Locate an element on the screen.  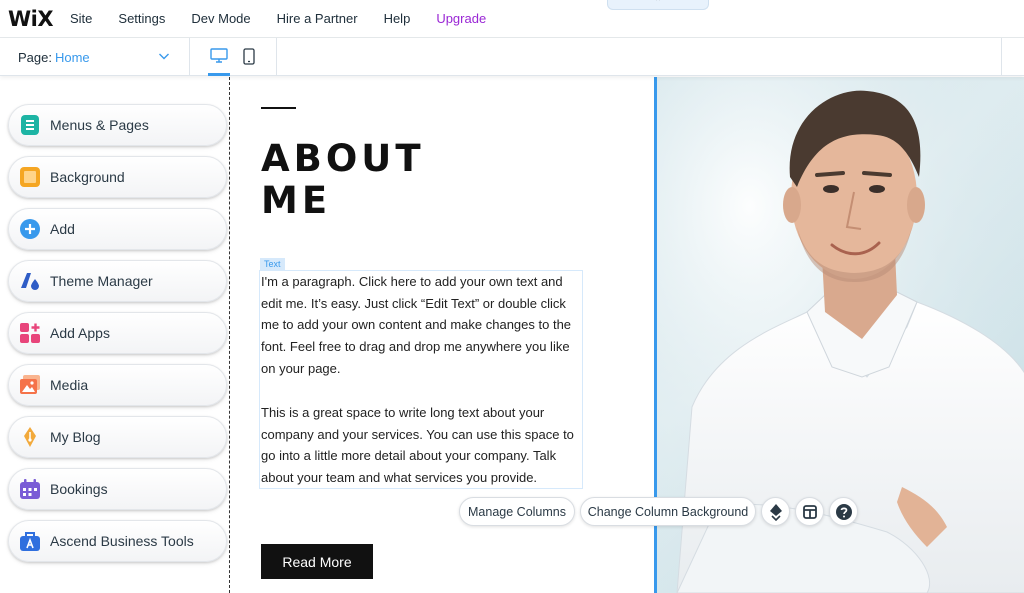
menu-hire-a-partner: Hire a Partner is located at coordinates (317, 18).